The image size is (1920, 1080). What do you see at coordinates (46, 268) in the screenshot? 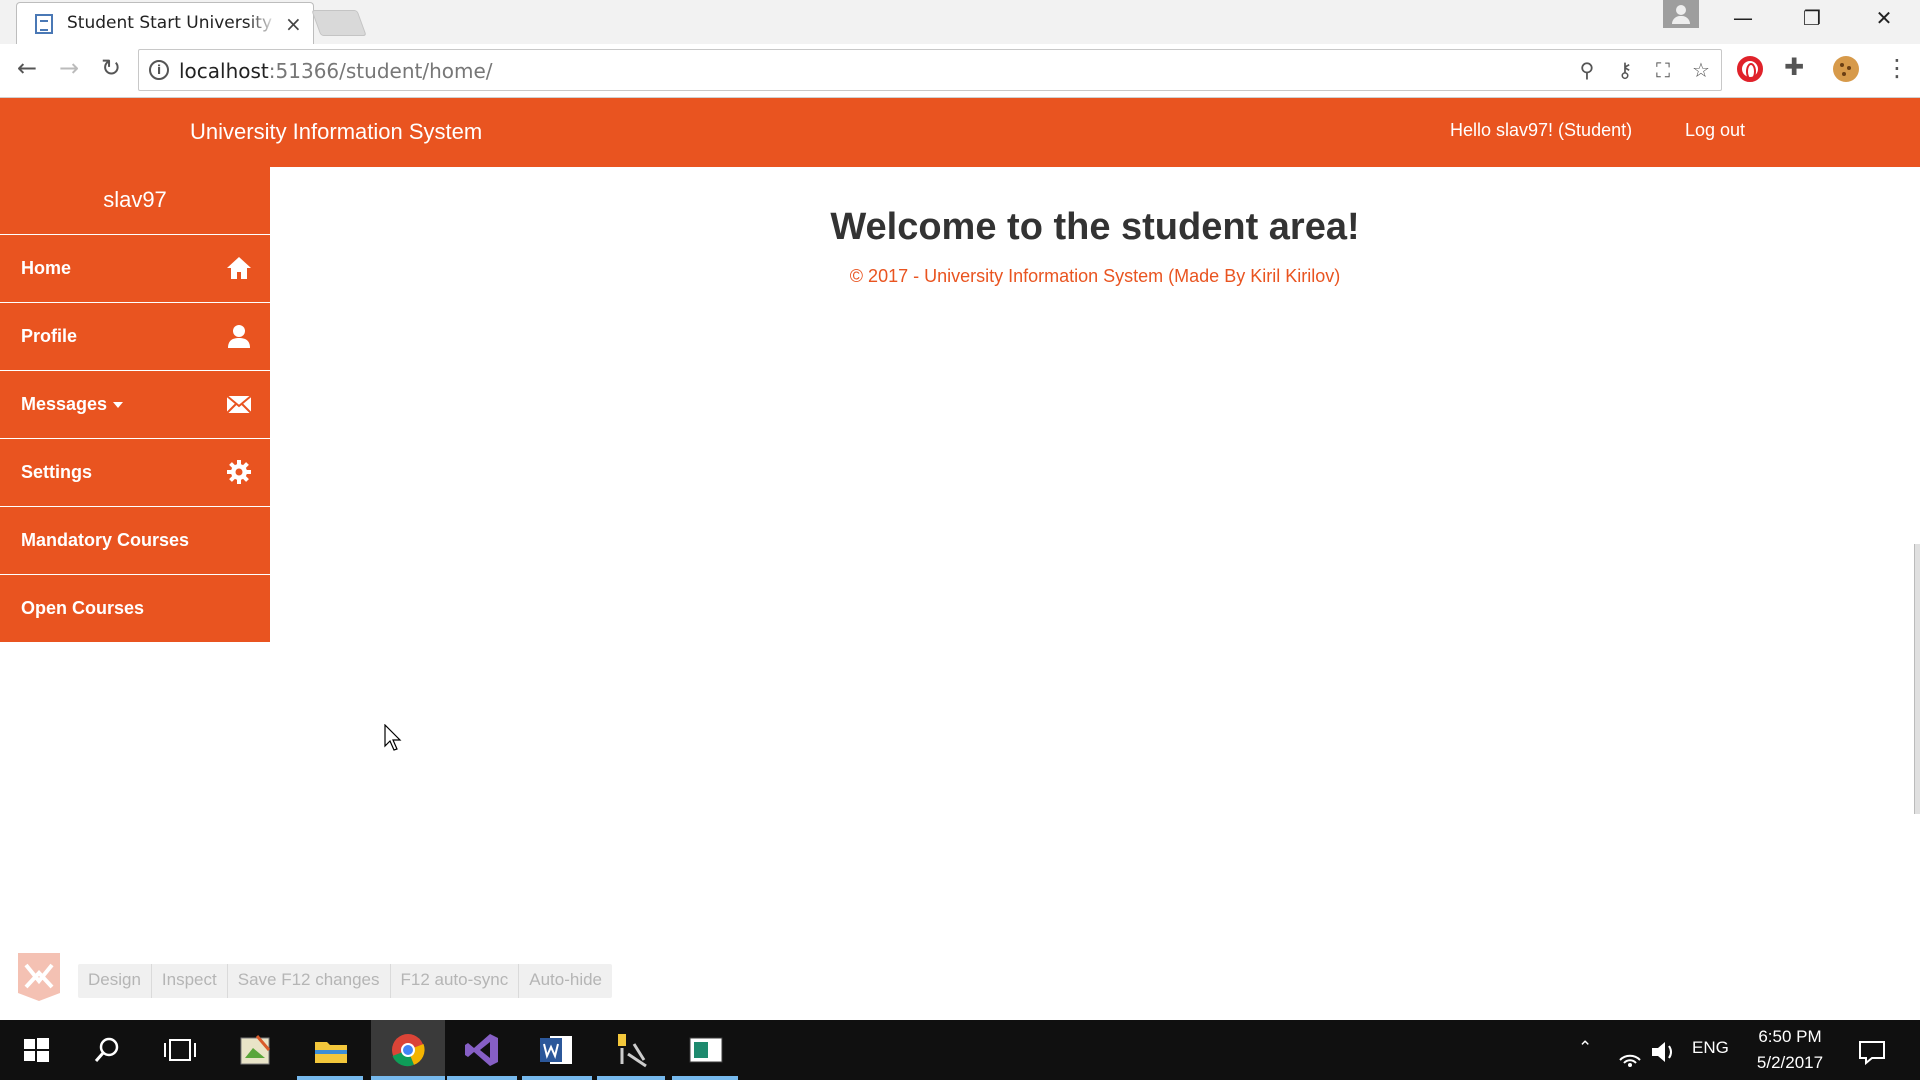
I see `sidebar-item-label: Home` at bounding box center [46, 268].